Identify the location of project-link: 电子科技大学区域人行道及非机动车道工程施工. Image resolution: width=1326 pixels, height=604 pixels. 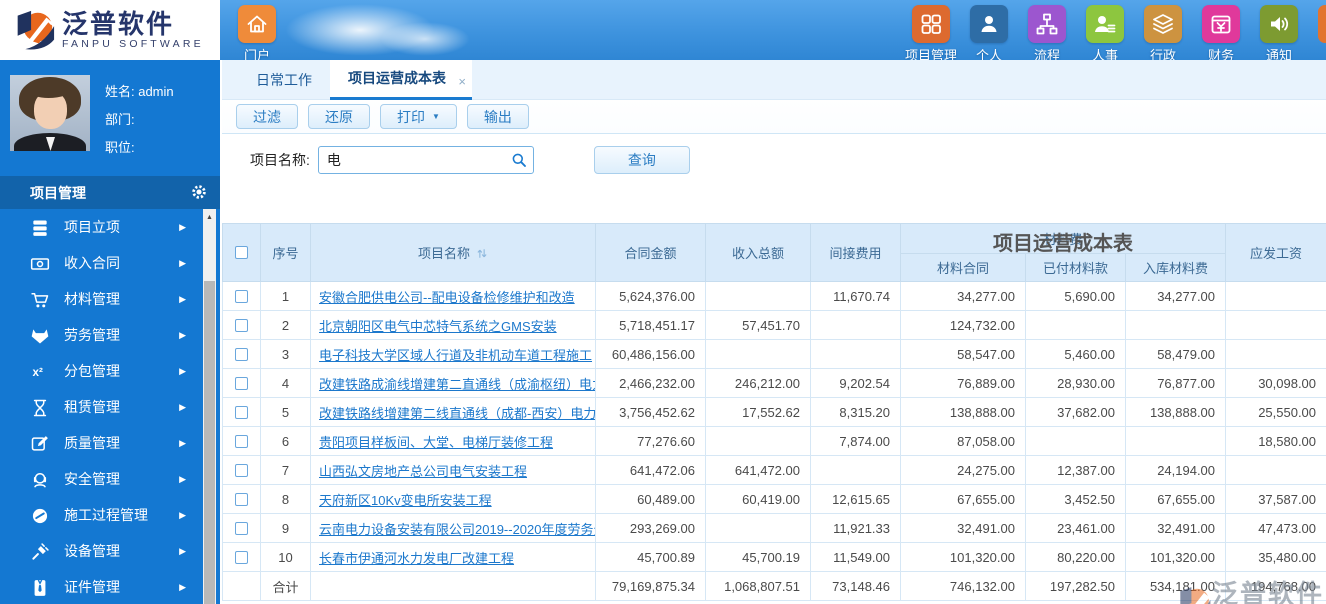
(457, 354).